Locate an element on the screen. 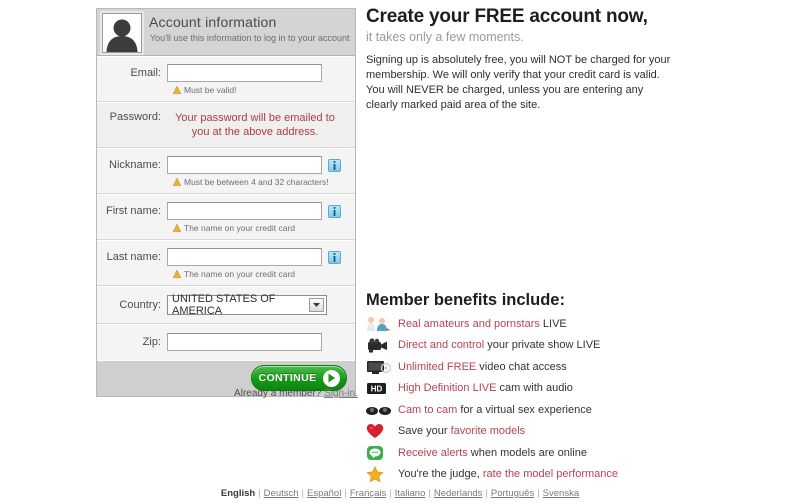  panel-title: Account information is located at coordinates (213, 22).